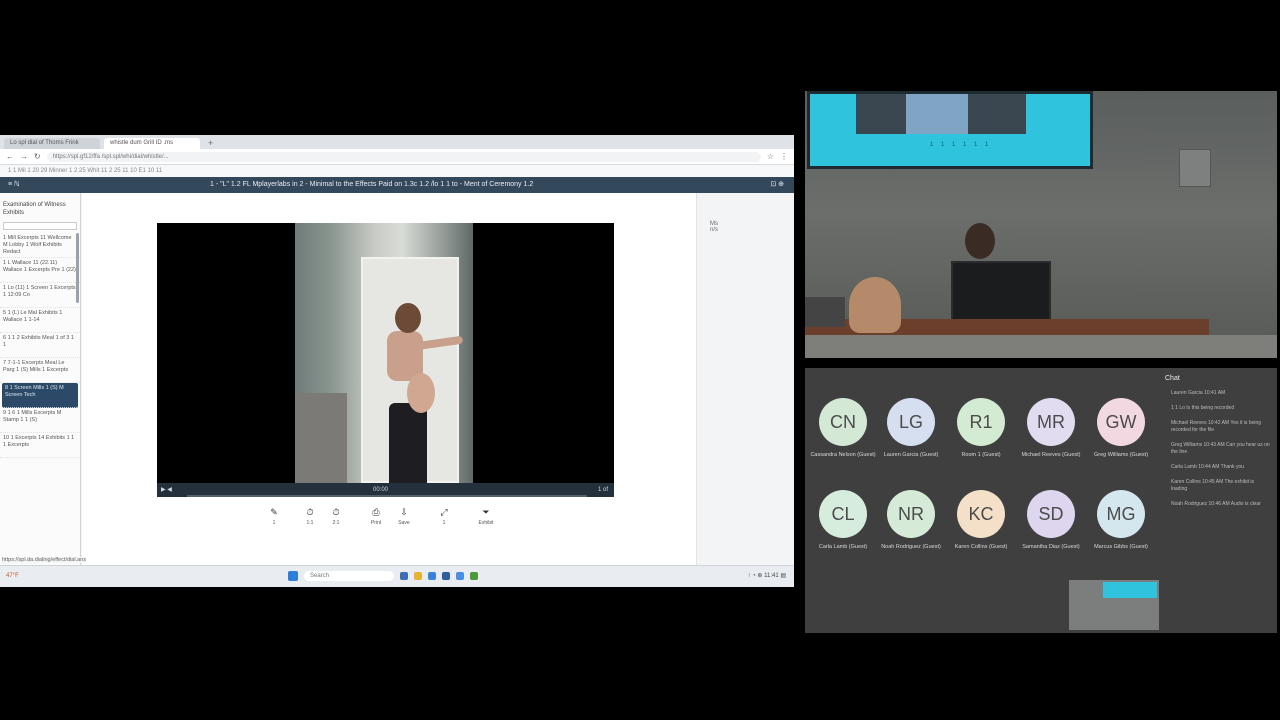  What do you see at coordinates (376, 512) in the screenshot?
I see `print-icon: ⎙` at bounding box center [376, 512].